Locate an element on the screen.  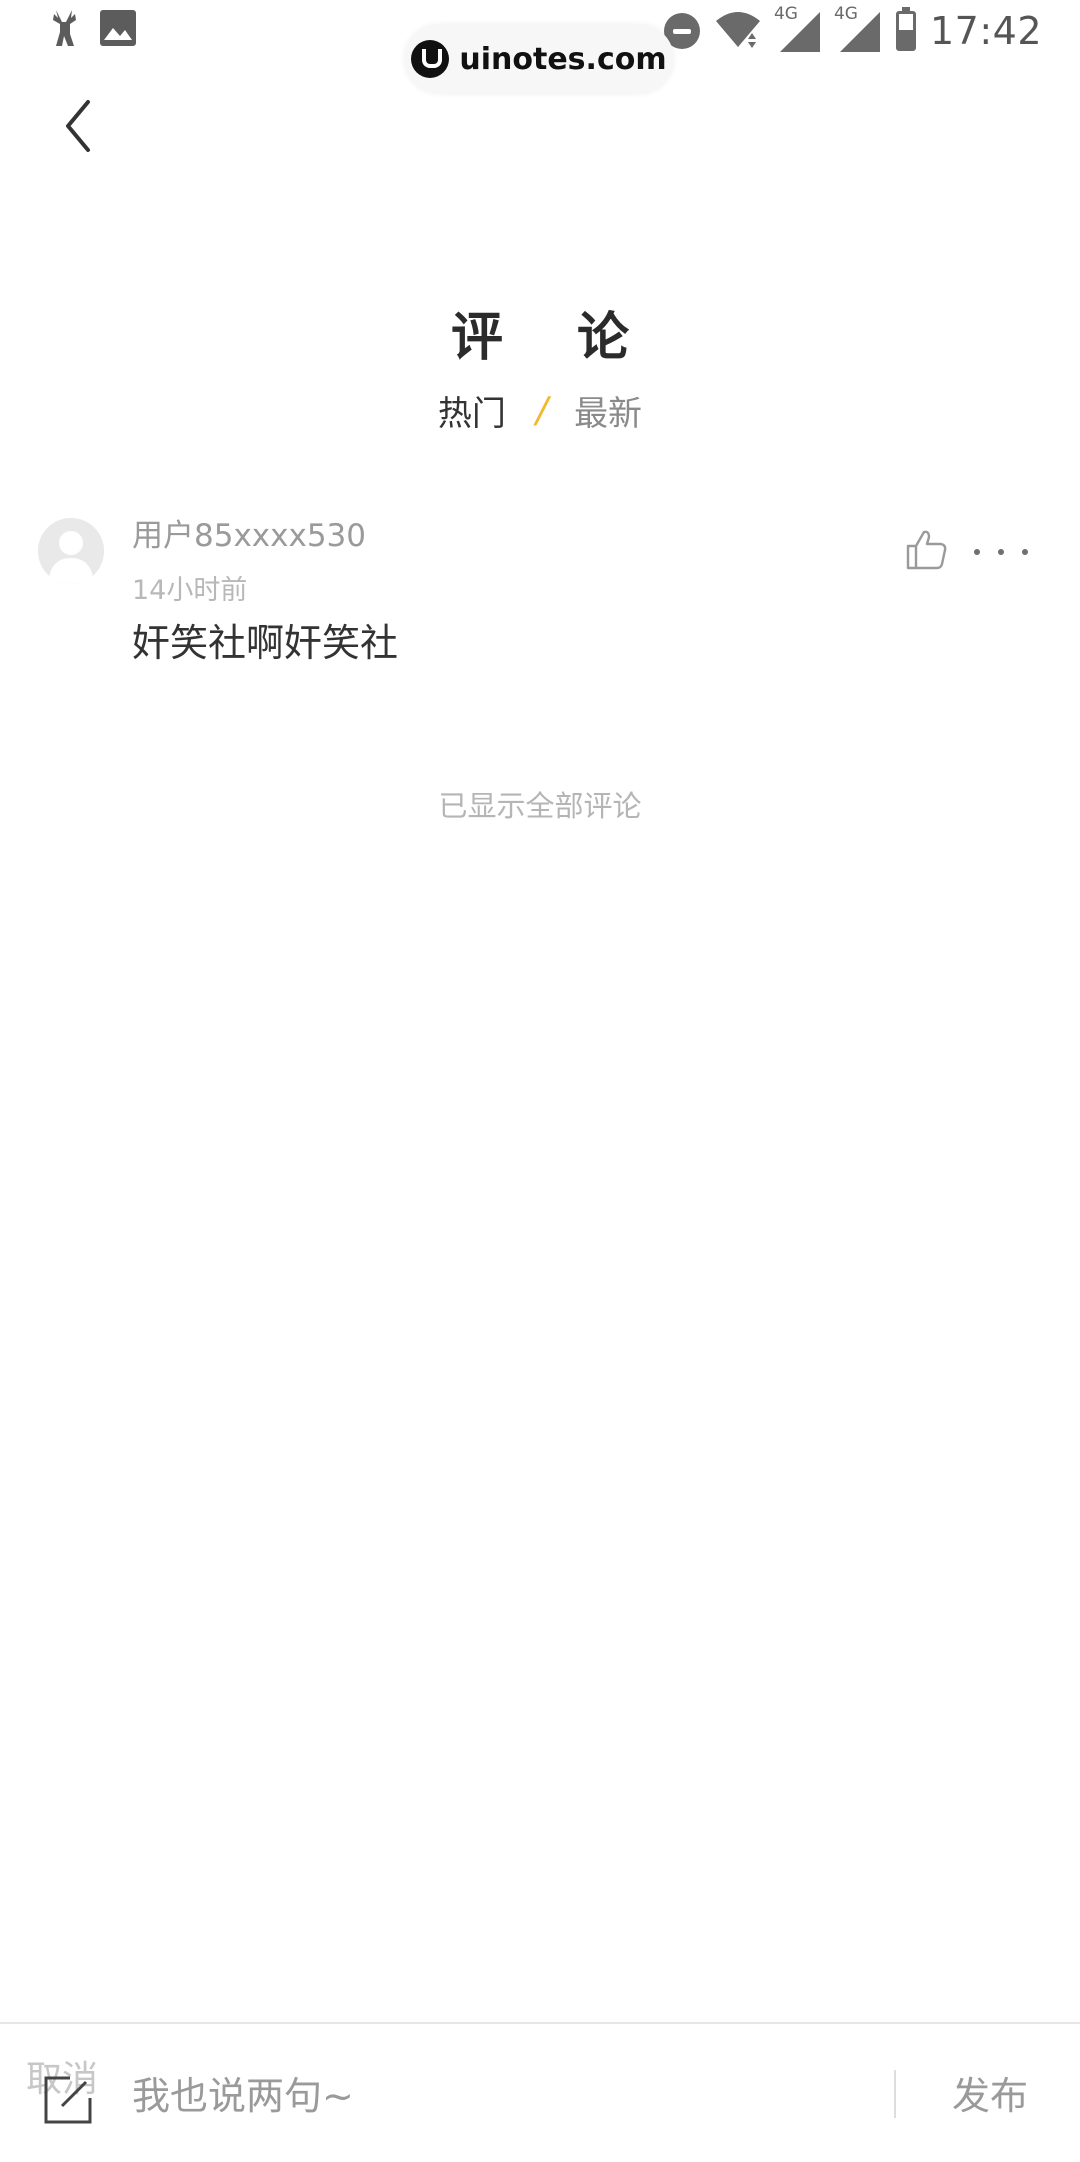
status-right-icons: 4G 4G 17:42 is located at coordinates (852, 30).